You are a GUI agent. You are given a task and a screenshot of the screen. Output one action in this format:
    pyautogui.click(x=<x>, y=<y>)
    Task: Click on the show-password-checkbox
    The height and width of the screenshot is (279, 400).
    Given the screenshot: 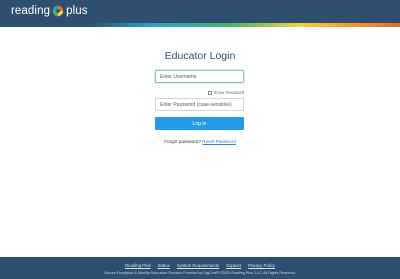 What is the action you would take?
    pyautogui.click(x=210, y=92)
    